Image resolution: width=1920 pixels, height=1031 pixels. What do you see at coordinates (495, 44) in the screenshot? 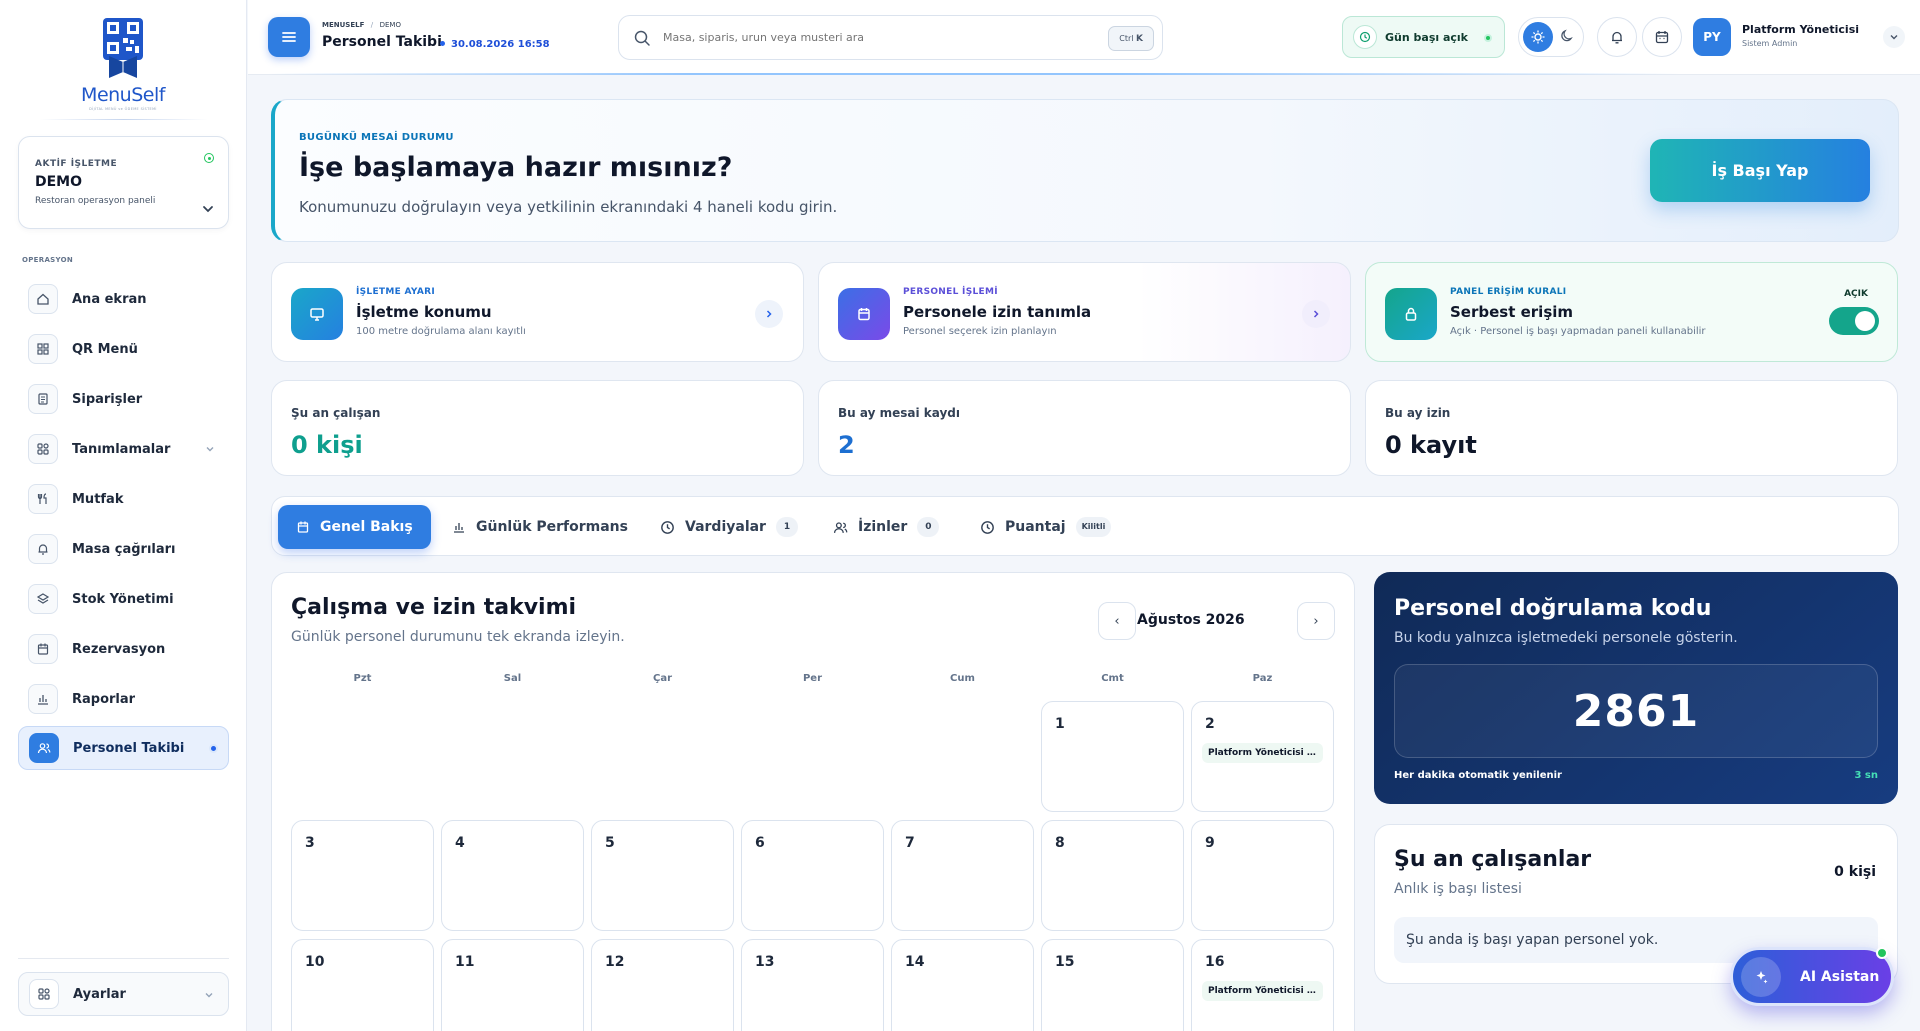
I see `page-datetime: 30.08.2026 16:58` at bounding box center [495, 44].